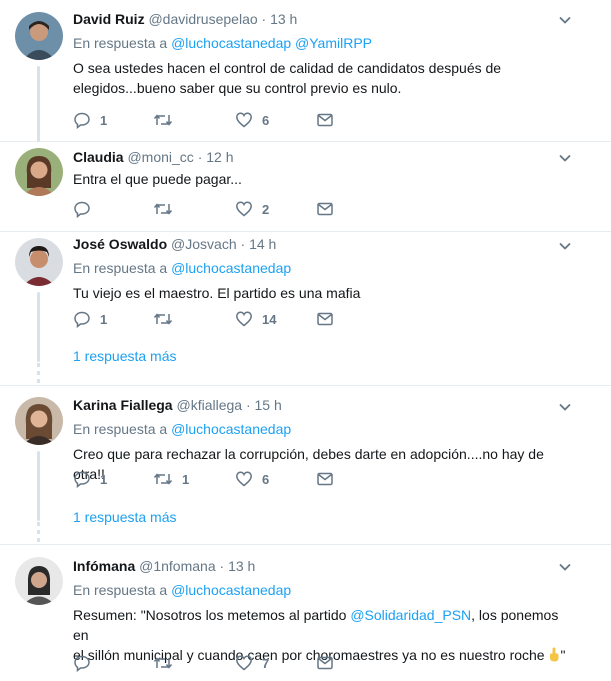 The width and height of the screenshot is (611, 681). I want to click on mention-link: @YamilRPP, so click(333, 43).